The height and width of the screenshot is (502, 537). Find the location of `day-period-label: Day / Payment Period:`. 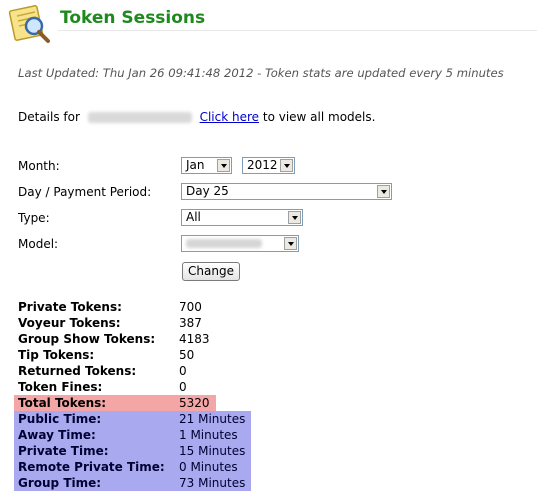

day-period-label: Day / Payment Period: is located at coordinates (85, 192).